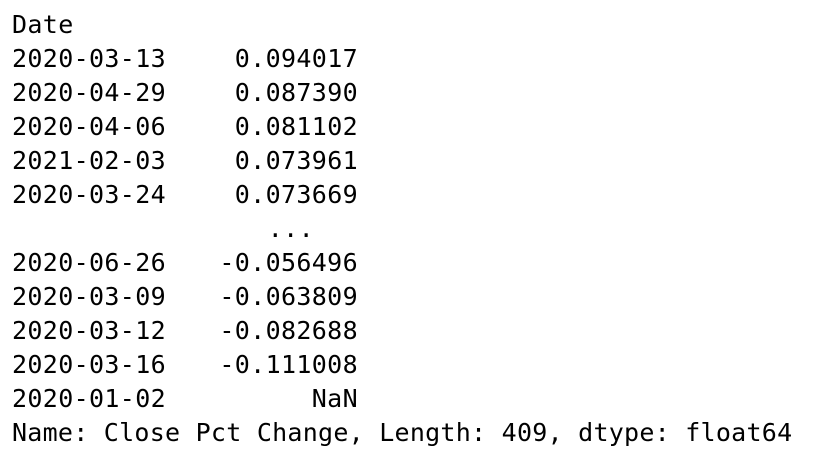 This screenshot has width=820, height=456. Describe the element at coordinates (414, 93) in the screenshot. I see `series-row: 2020-04-29 0.087390` at that location.